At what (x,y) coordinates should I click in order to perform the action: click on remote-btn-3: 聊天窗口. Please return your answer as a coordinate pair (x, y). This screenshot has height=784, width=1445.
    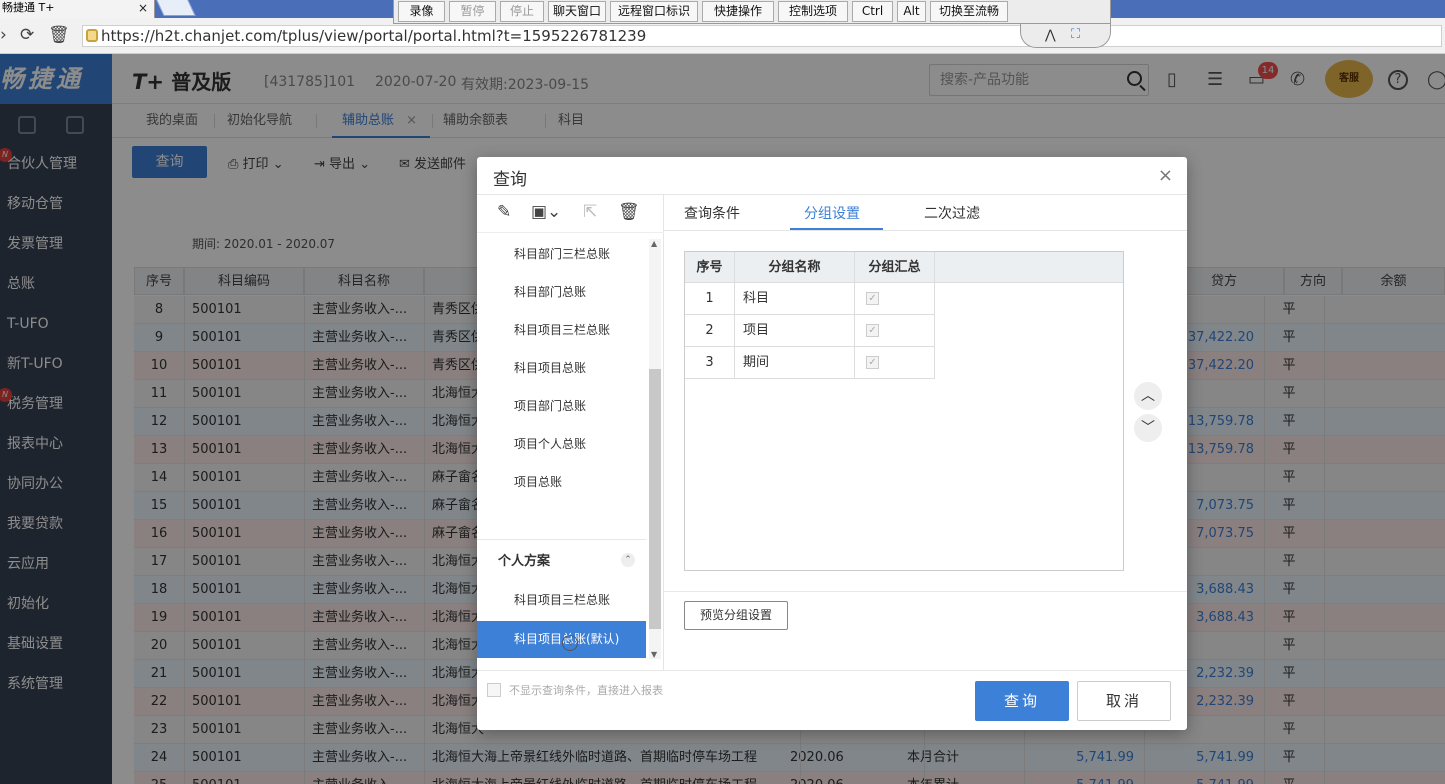
    Looking at the image, I should click on (577, 11).